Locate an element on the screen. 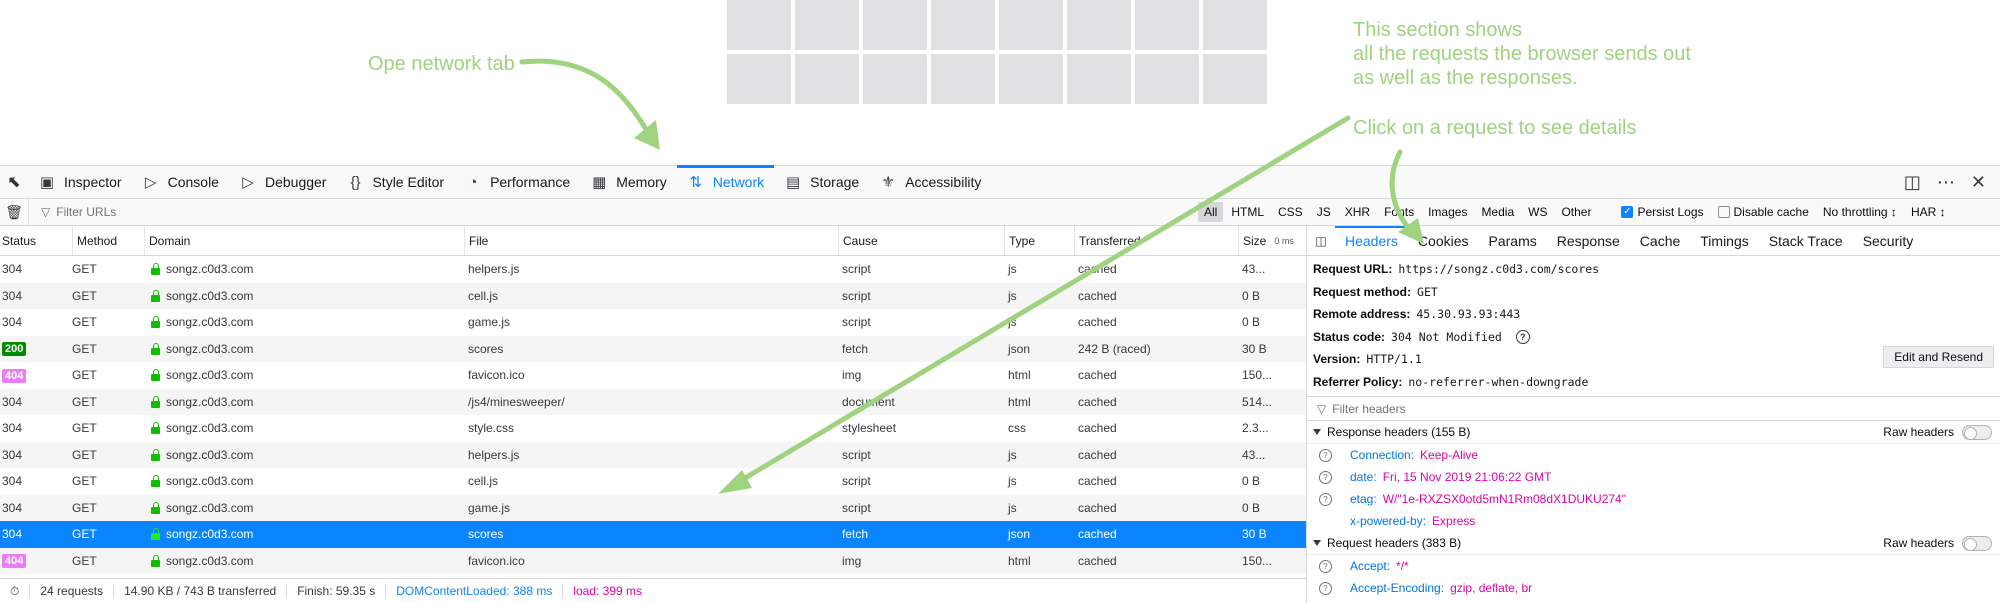 The image size is (2000, 603). header-row: ? Connection: Keep-Alive is located at coordinates (1653, 455).